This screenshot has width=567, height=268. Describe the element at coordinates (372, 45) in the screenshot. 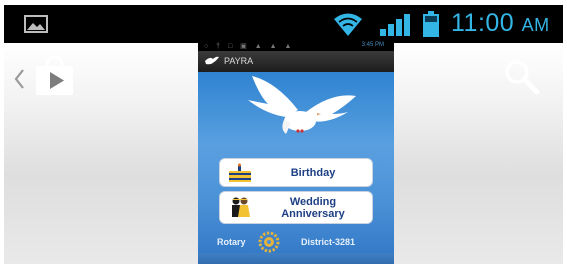

I see `preview-status-time: 3:45 PM` at that location.